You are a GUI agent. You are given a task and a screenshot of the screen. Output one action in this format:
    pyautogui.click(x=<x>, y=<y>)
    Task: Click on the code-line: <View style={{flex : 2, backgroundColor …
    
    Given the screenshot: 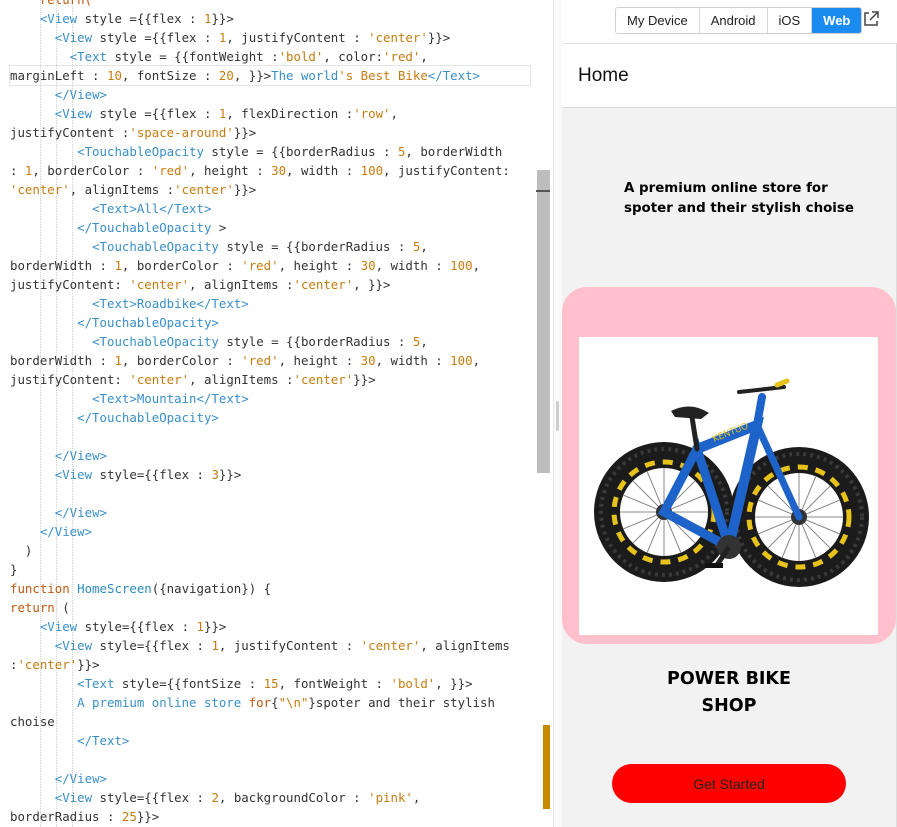 What is the action you would take?
    pyautogui.click(x=270, y=797)
    